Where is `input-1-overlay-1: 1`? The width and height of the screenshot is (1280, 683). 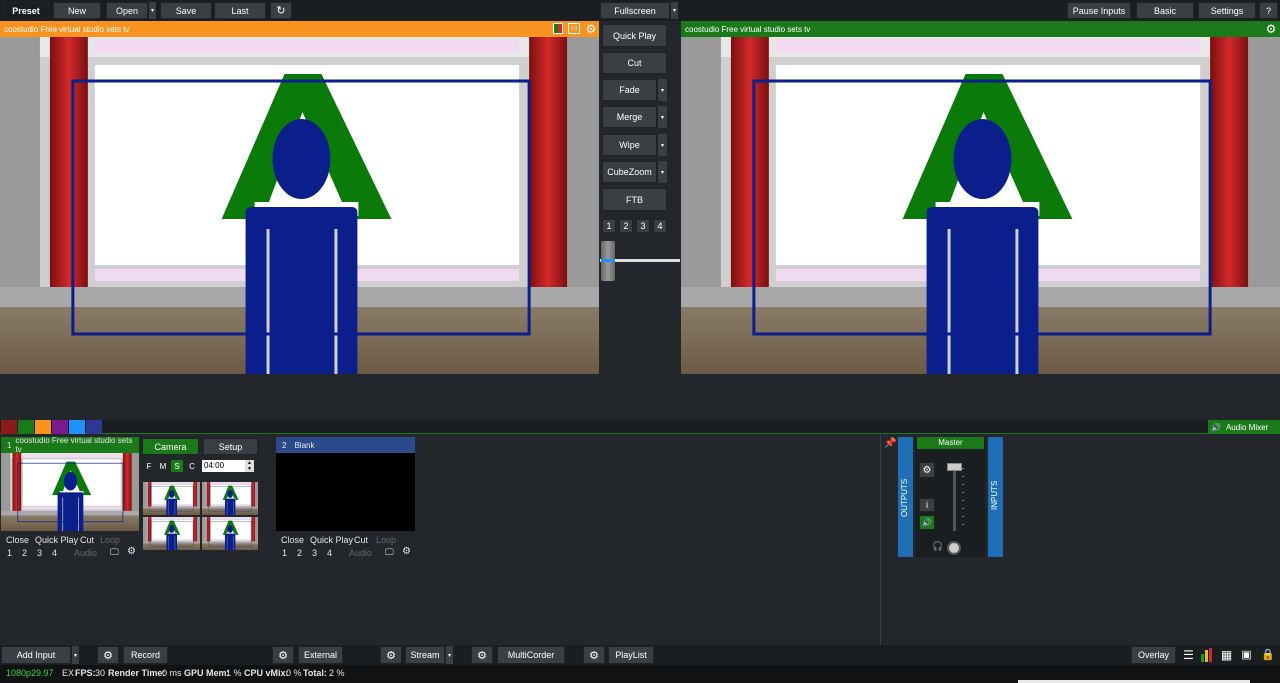
input-1-overlay-1: 1 is located at coordinates (9, 553).